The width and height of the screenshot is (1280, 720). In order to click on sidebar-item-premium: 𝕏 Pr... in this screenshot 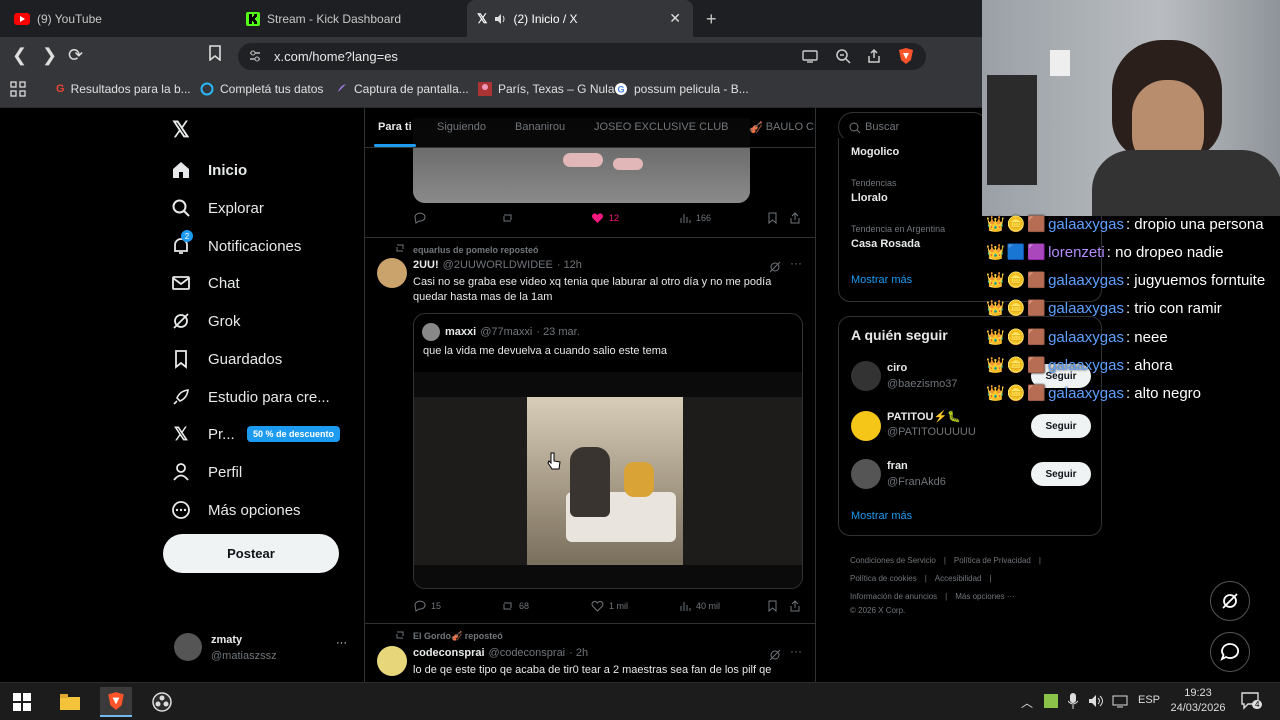, I will do `click(202, 434)`.